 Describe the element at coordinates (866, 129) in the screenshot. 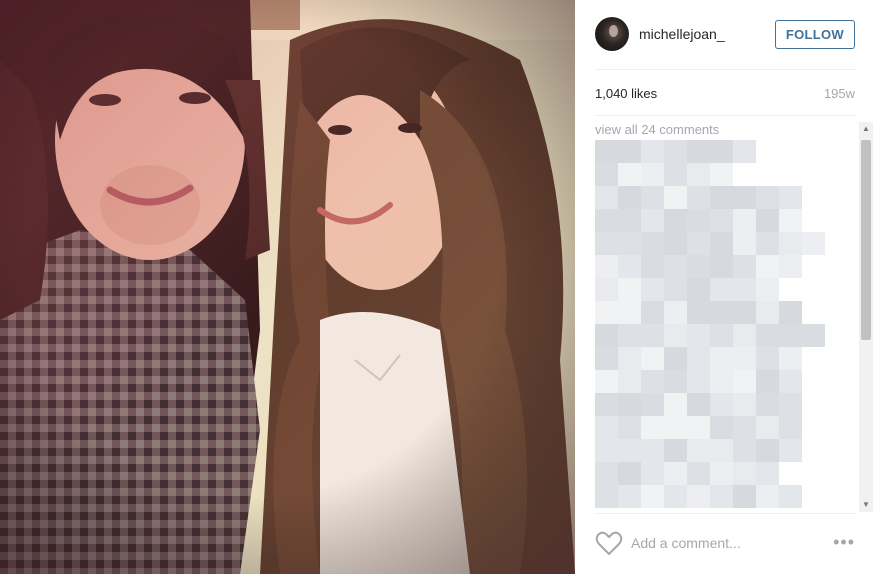

I see `scroll-up-arrow-icon: ▲` at that location.